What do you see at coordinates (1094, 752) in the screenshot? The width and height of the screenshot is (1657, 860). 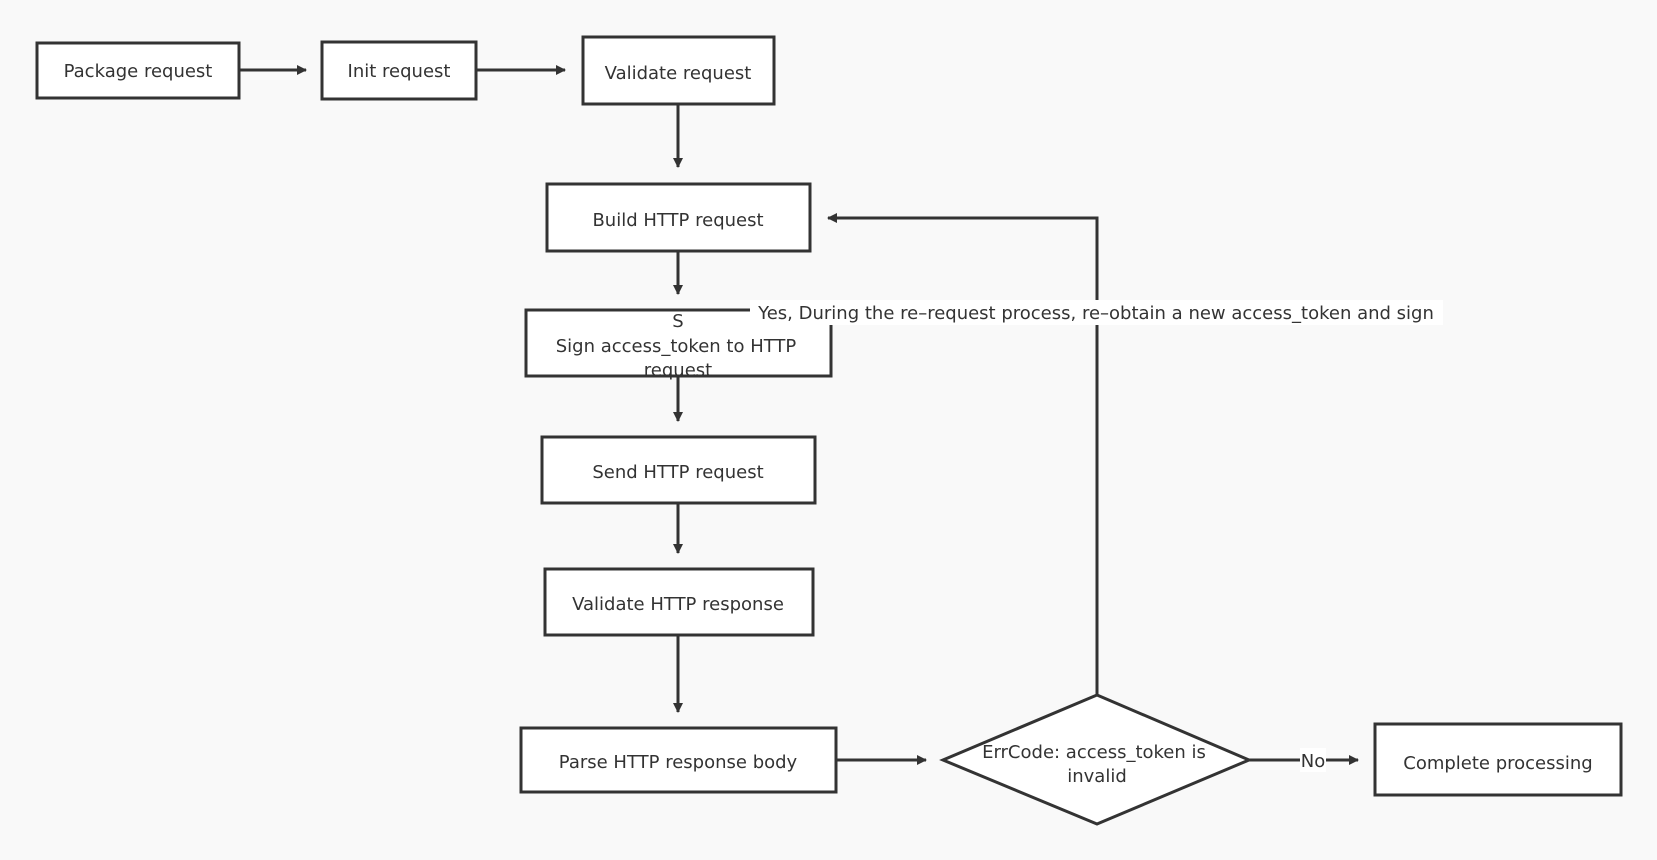 I see `decision-label-line1: ErrCode: access_token is` at bounding box center [1094, 752].